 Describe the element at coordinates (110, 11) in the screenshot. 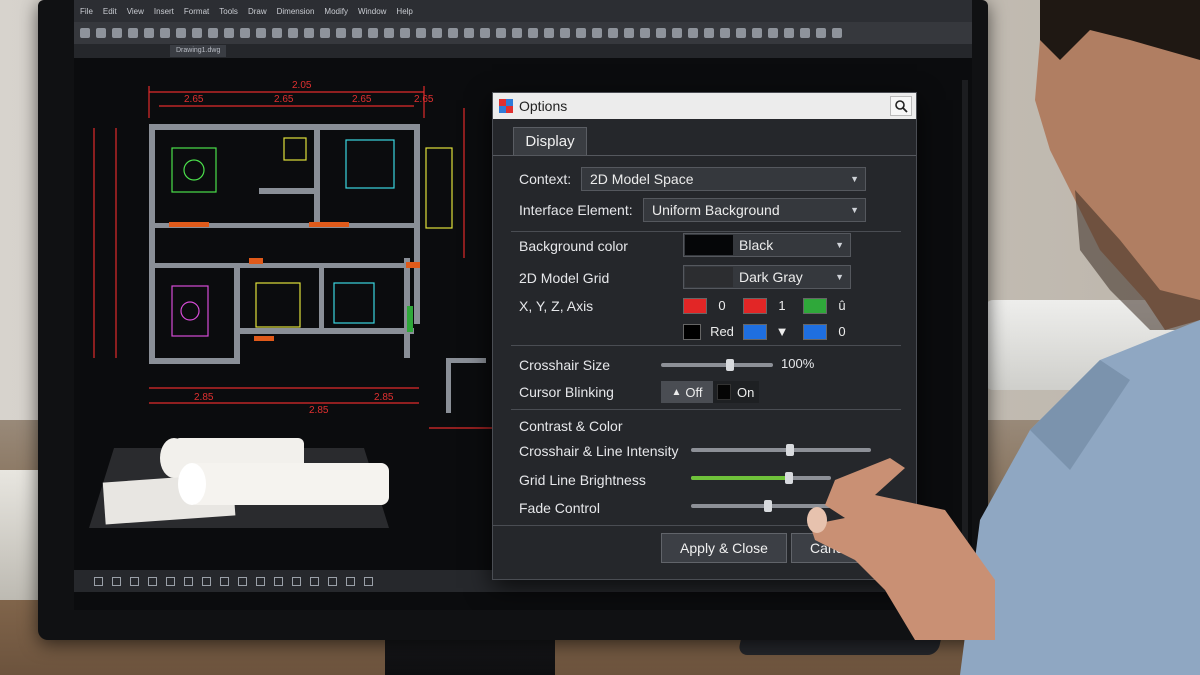

I see `menu-item: Edit` at that location.